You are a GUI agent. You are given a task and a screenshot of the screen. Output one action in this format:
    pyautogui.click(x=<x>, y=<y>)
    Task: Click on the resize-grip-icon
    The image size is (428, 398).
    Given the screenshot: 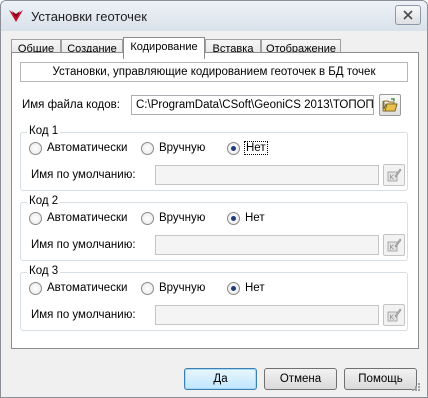 What is the action you would take?
    pyautogui.click(x=416, y=387)
    